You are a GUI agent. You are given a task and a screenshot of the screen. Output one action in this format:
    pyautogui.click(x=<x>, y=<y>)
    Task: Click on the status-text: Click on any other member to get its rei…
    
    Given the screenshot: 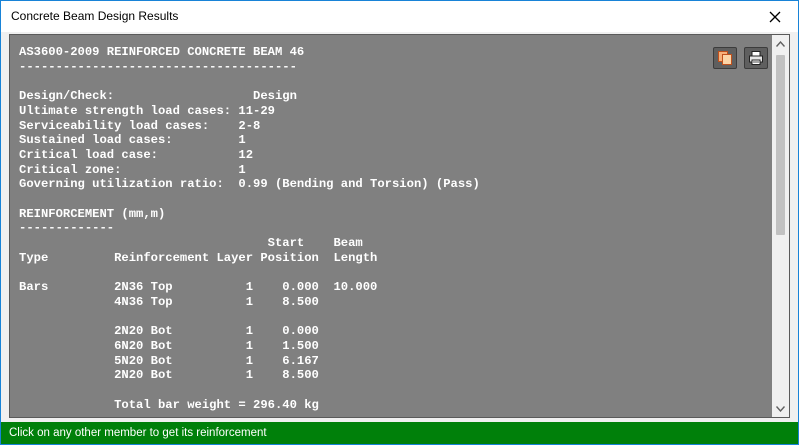 What is the action you would take?
    pyautogui.click(x=138, y=433)
    